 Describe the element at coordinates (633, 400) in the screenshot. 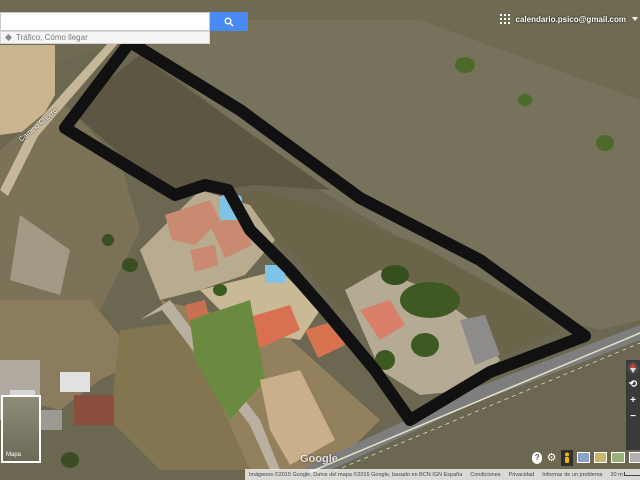

I see `zoom-in-button: +` at that location.